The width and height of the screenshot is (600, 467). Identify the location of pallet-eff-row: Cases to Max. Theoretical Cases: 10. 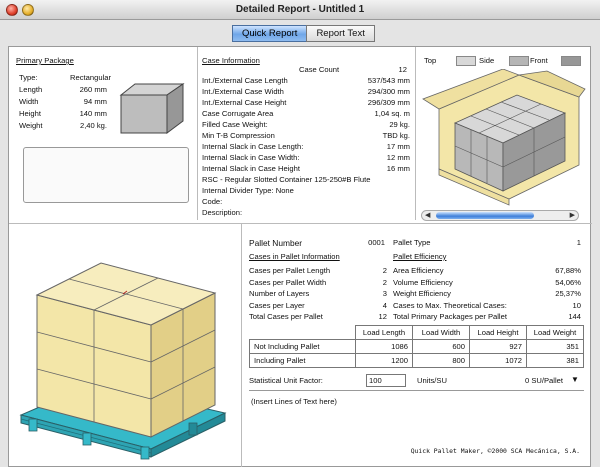
(488, 307).